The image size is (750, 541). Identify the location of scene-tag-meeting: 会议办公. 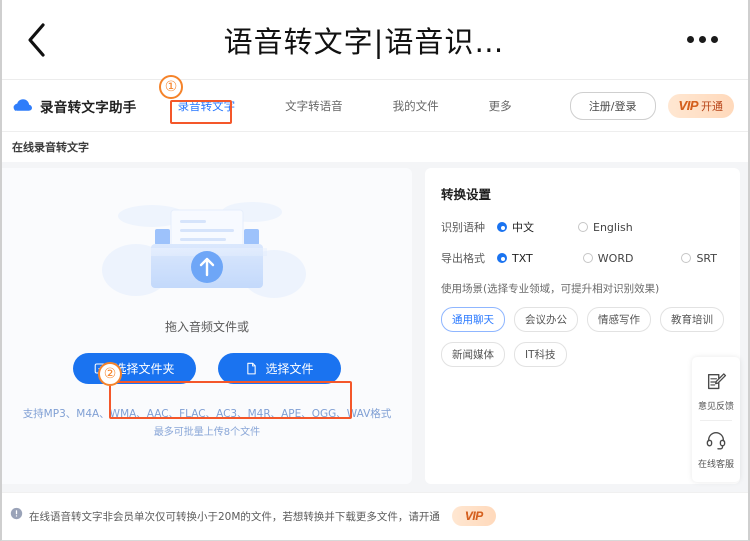
(546, 319).